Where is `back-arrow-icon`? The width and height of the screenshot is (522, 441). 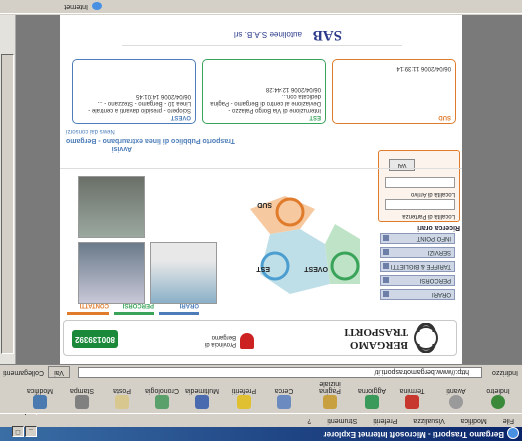 back-arrow-icon is located at coordinates (498, 402).